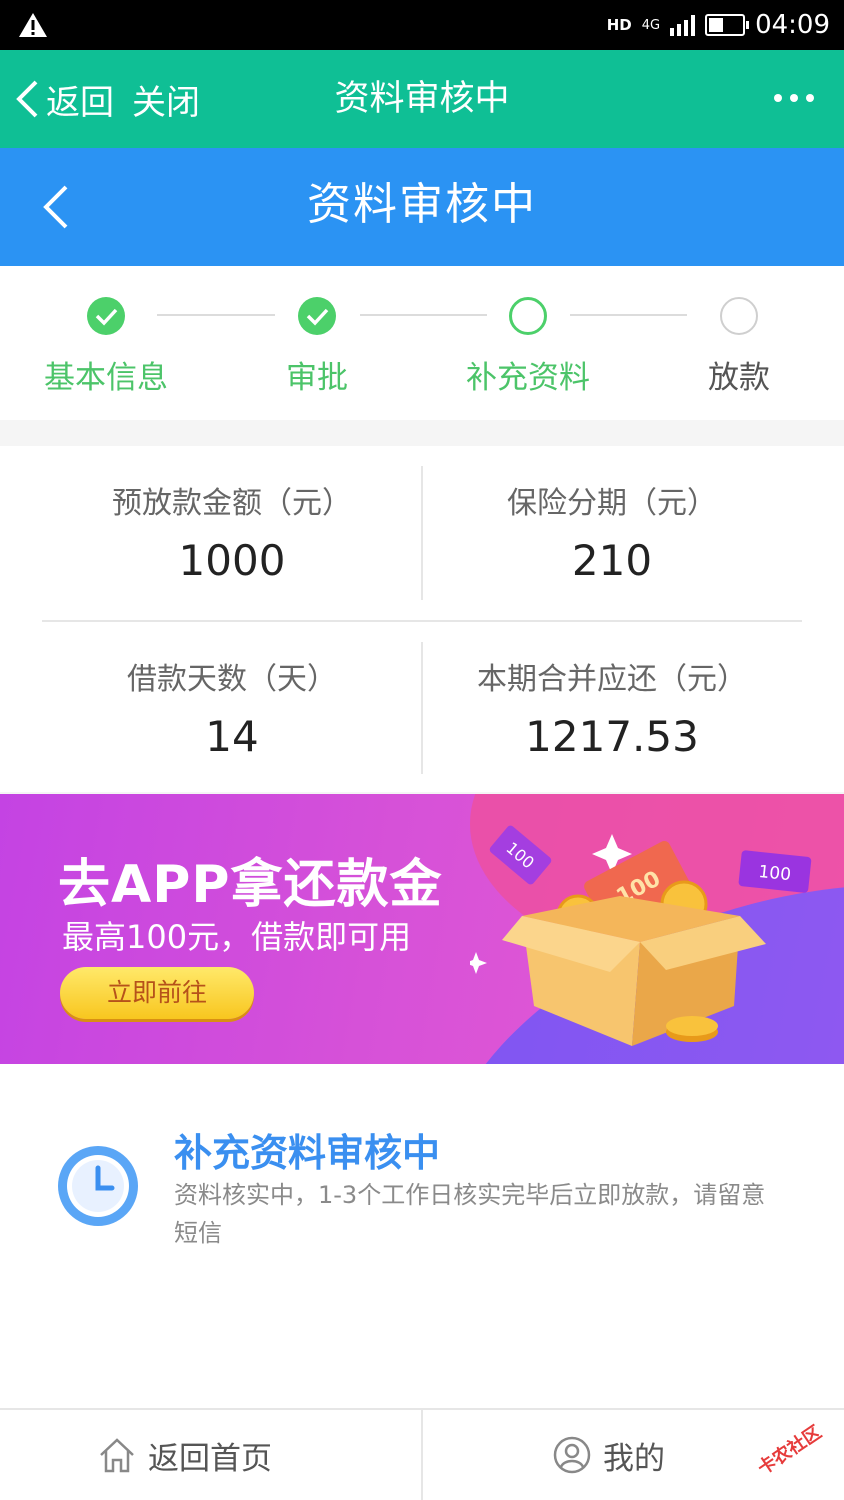 The image size is (844, 1500). What do you see at coordinates (612, 531) in the screenshot?
I see `insurance-installment: 保险分期（元） 210` at bounding box center [612, 531].